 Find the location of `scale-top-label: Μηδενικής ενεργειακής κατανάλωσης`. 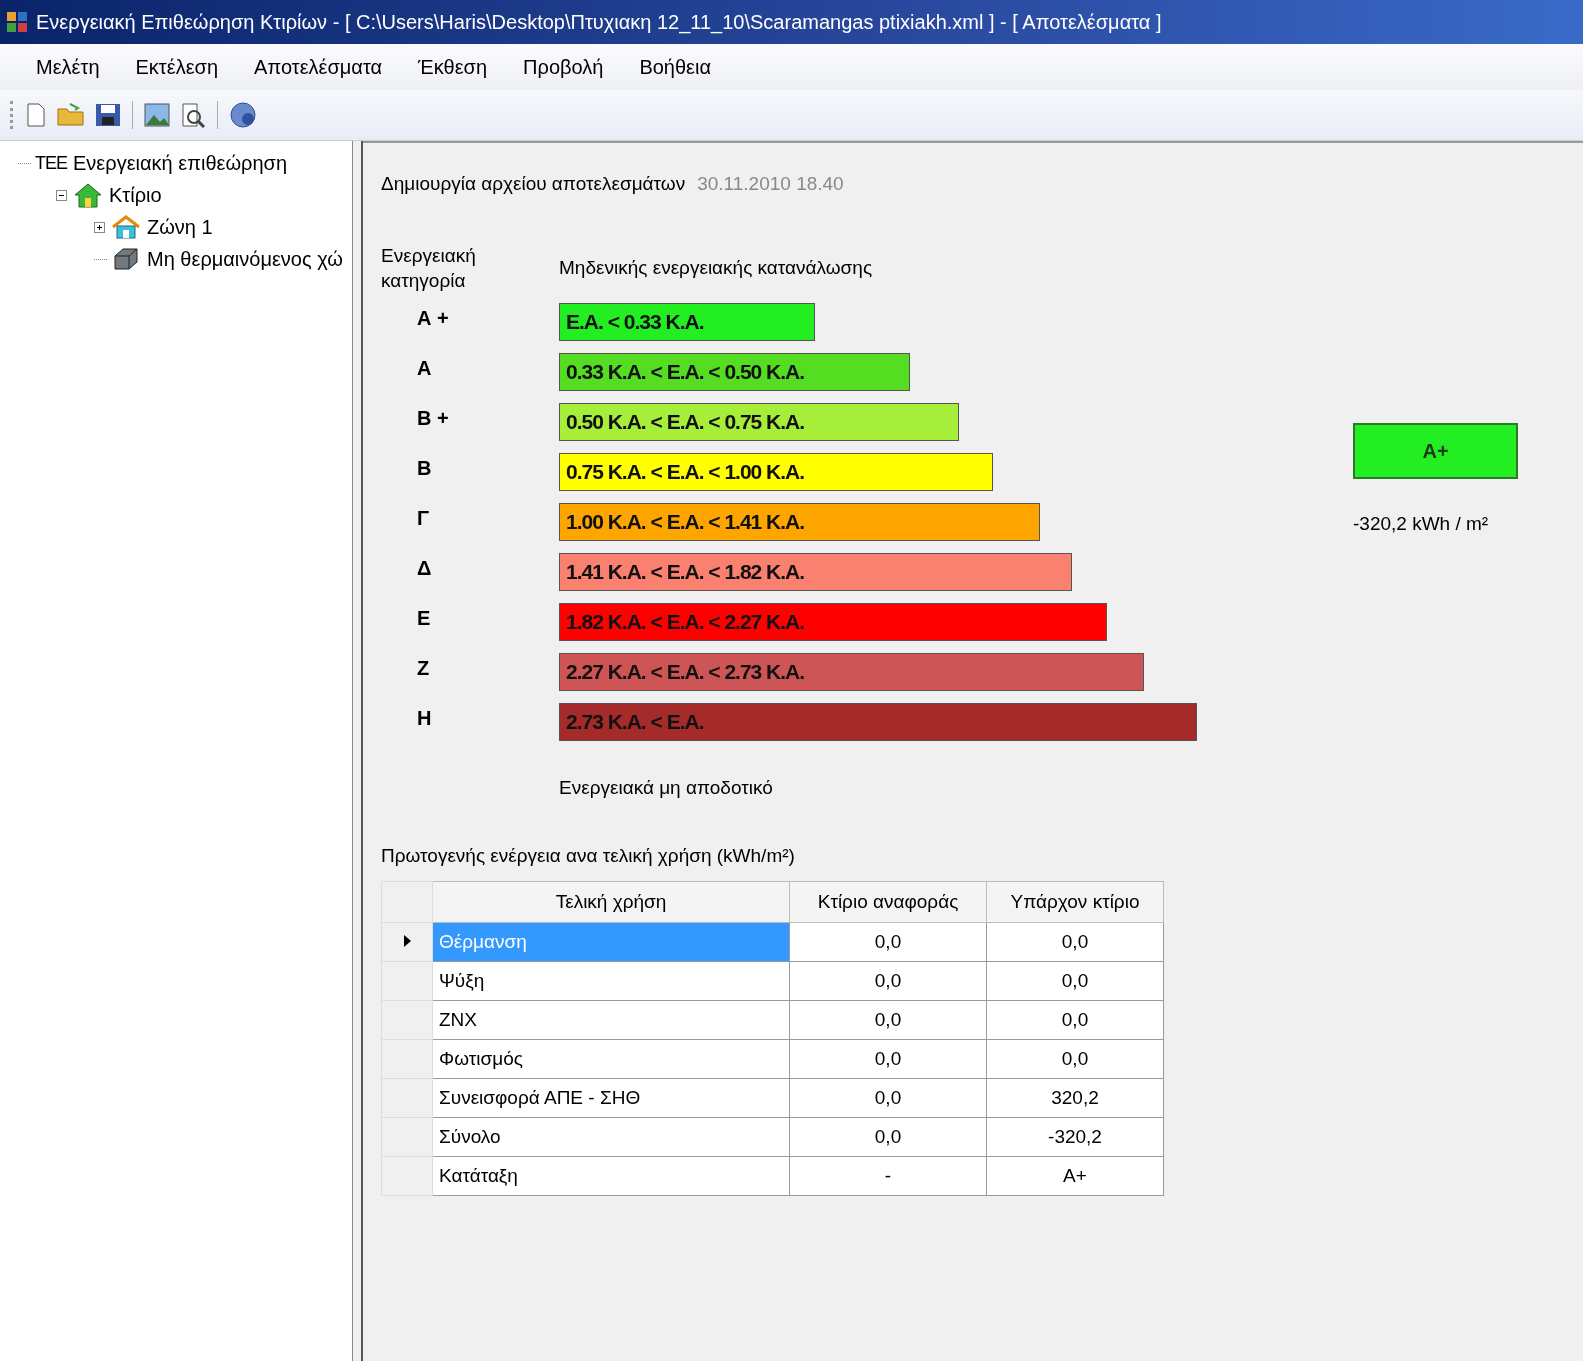

scale-top-label: Μηδενικής ενεργειακής κατανάλωσης is located at coordinates (716, 268).